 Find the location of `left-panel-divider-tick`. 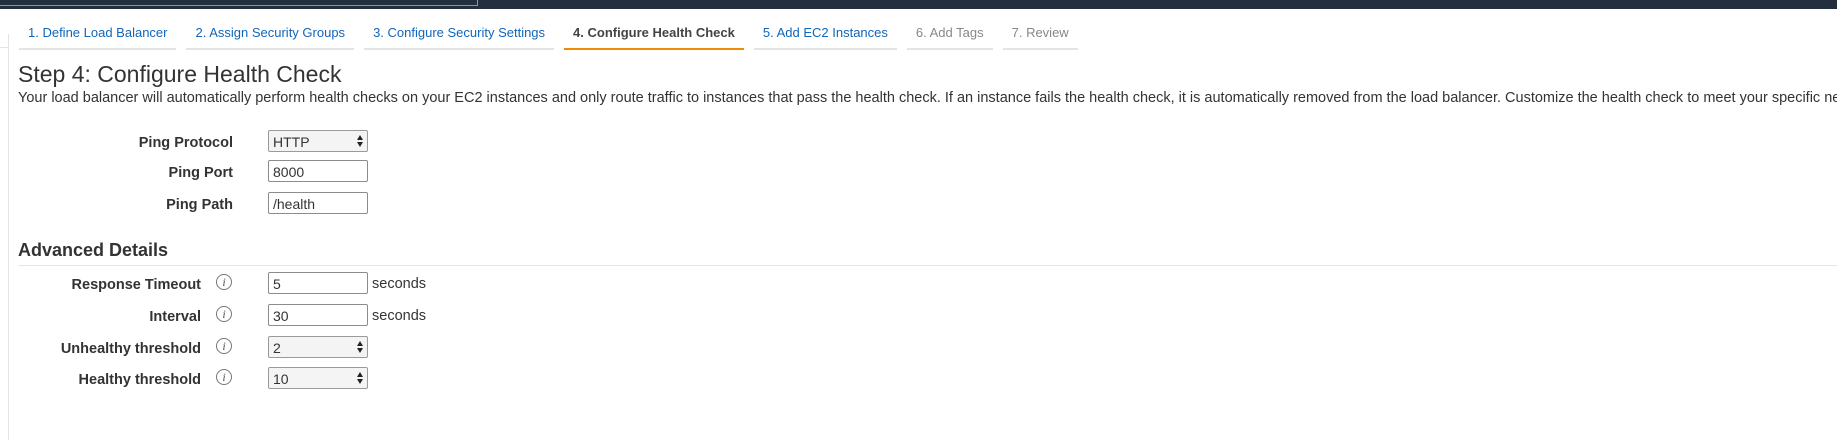

left-panel-divider-tick is located at coordinates (4, 47).